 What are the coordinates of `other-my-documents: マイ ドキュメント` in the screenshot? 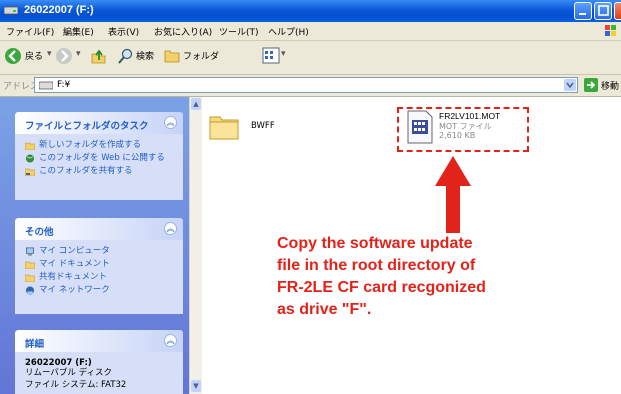 It's located at (100, 264).